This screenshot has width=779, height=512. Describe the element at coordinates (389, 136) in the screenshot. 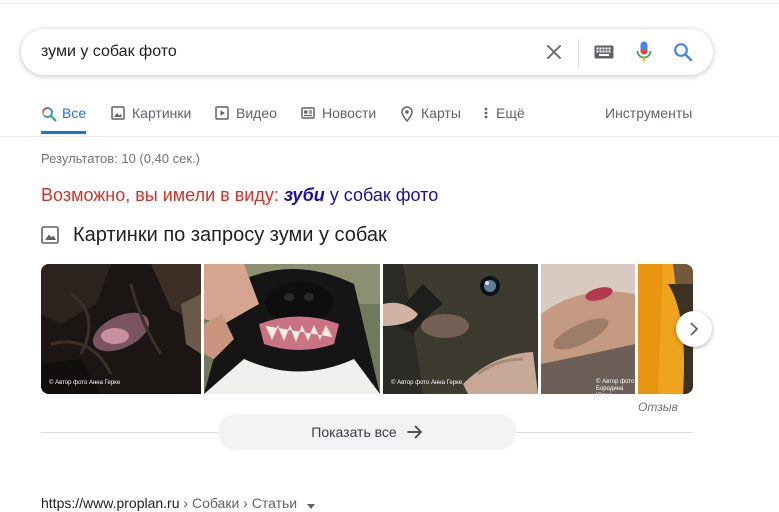

I see `tabs-divider` at that location.